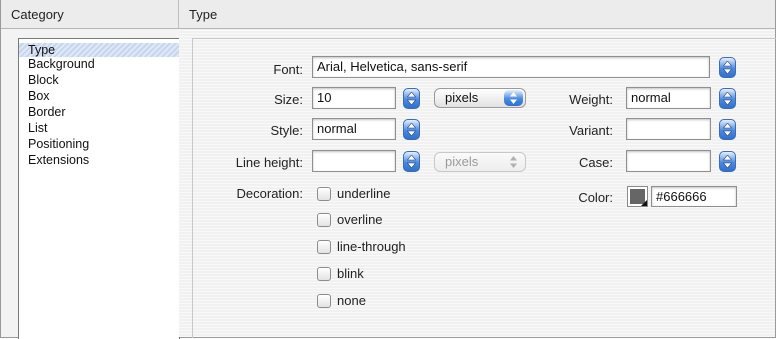  Describe the element at coordinates (360, 219) in the screenshot. I see `overline-checkbox-label: overline` at that location.